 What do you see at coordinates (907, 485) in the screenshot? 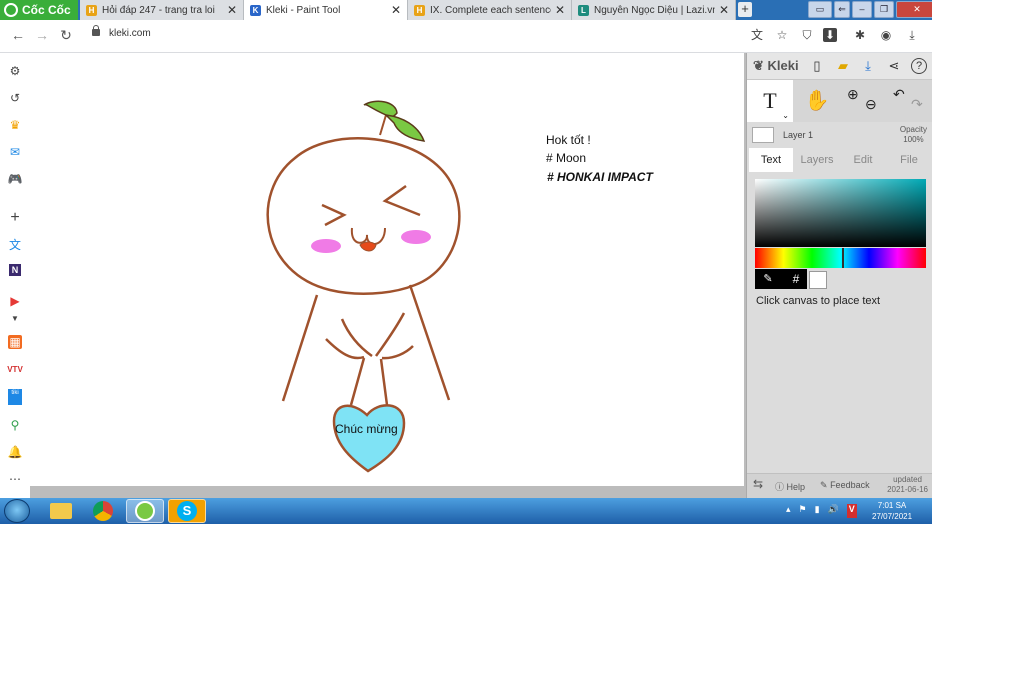
I see `updated-info: updated 2021-06-16` at bounding box center [907, 485].